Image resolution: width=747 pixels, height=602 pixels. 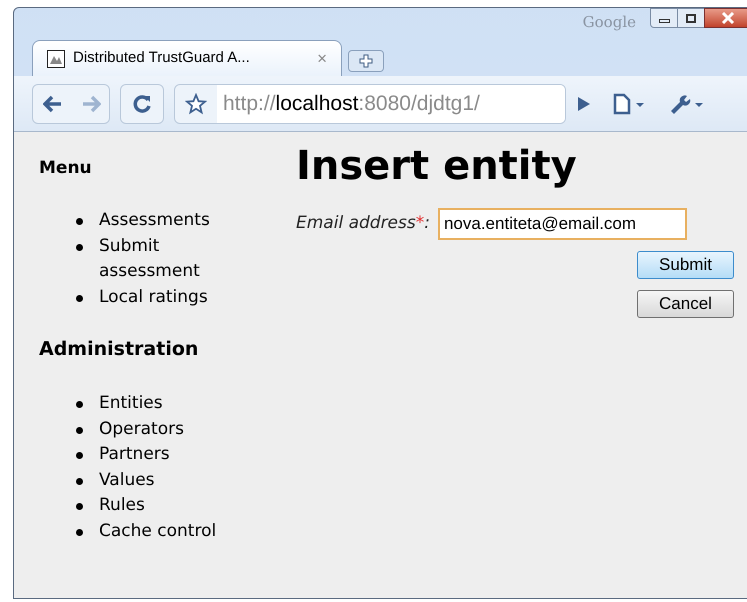 I want to click on menu-link: Cache control, so click(x=174, y=531).